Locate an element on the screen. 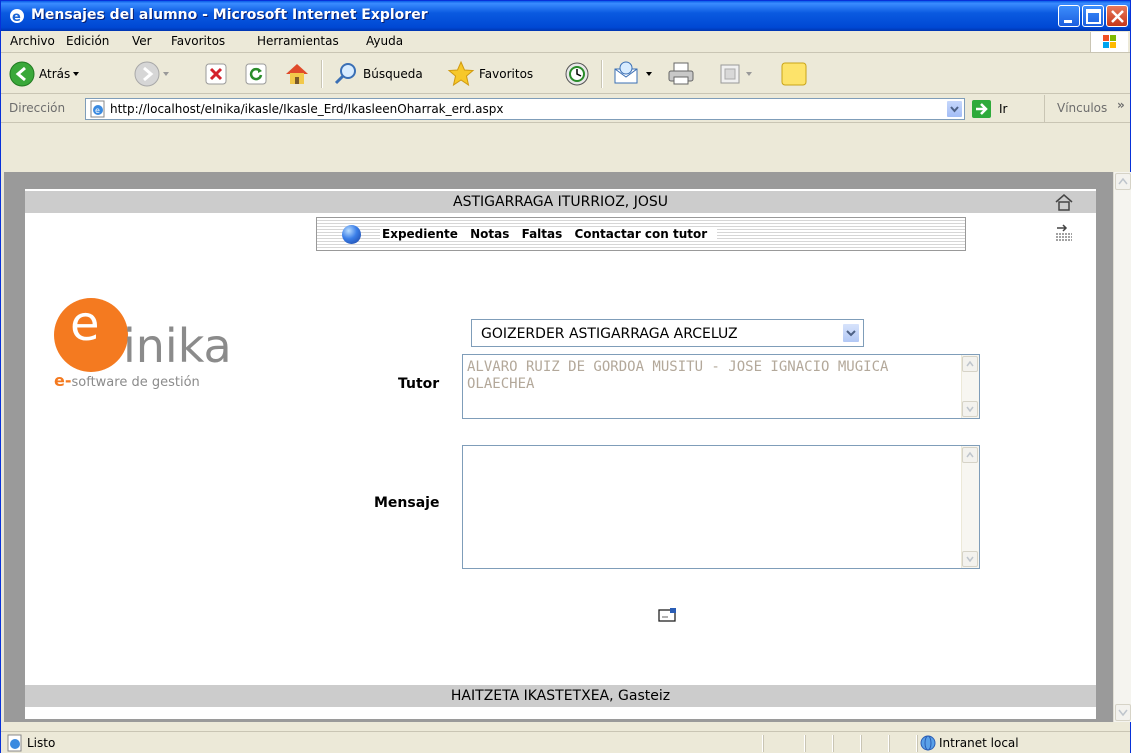 The height and width of the screenshot is (753, 1131). search-label: Búsqueda is located at coordinates (393, 74).